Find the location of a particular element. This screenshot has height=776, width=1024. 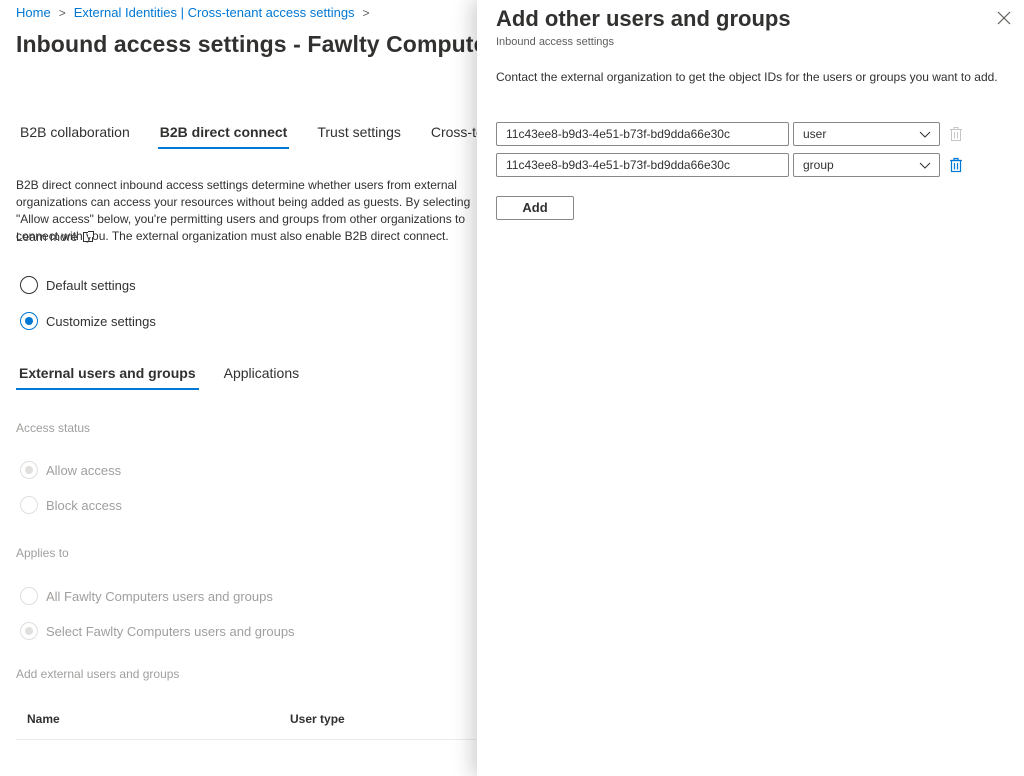

all-users-groups-option: All Fawlty Computers users and groups is located at coordinates (146, 596).